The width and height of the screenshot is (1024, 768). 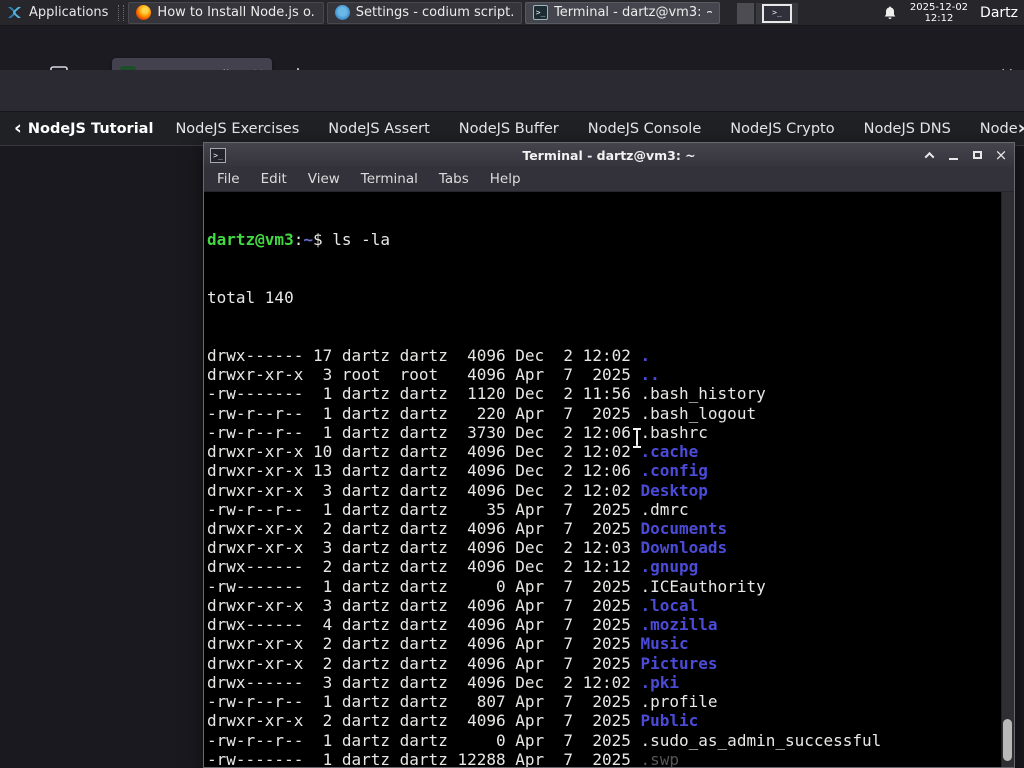 What do you see at coordinates (623, 12) in the screenshot?
I see `taskbar-button-terminal: >_ Terminal - dartz@vm3: ~` at bounding box center [623, 12].